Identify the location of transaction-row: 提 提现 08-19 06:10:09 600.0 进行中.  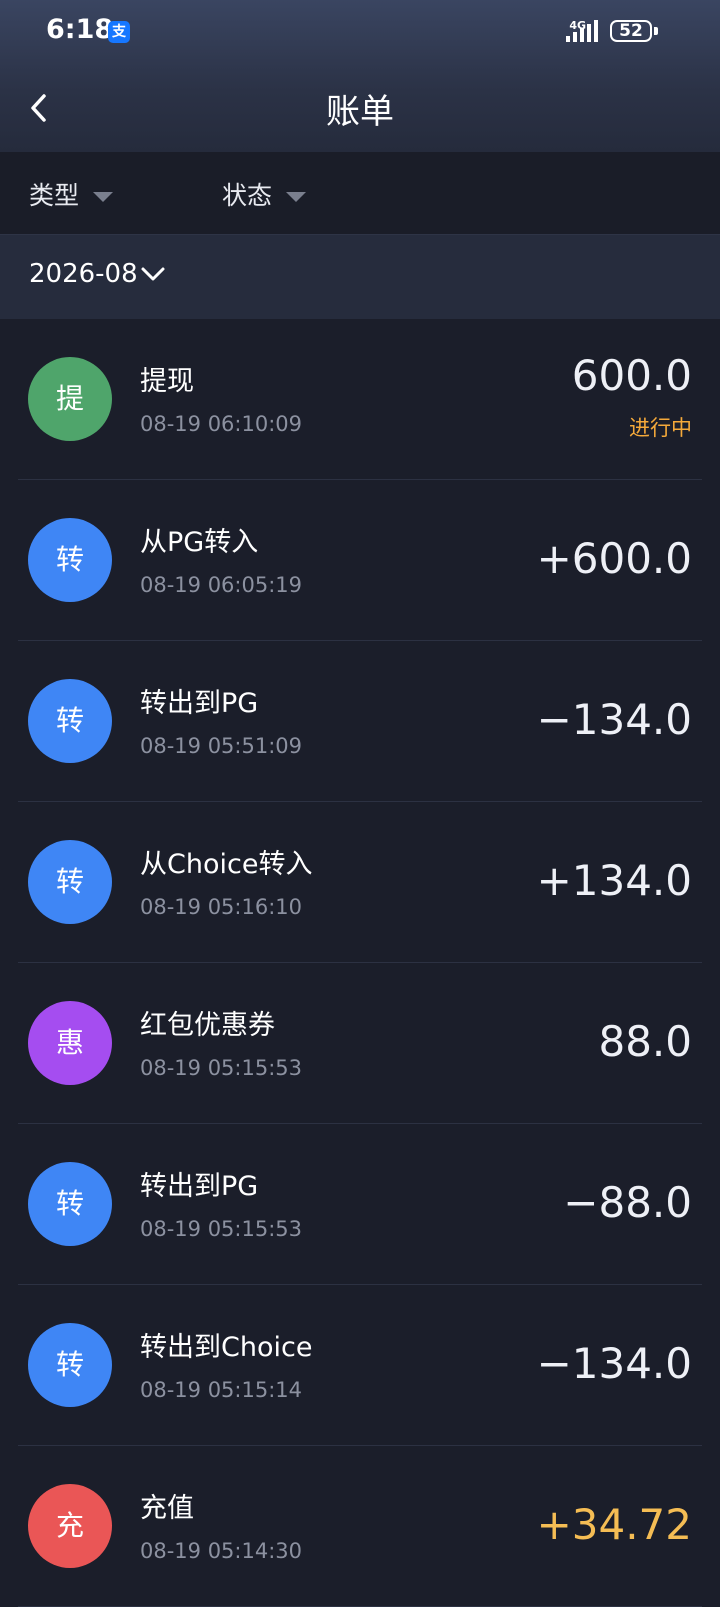
(360, 399).